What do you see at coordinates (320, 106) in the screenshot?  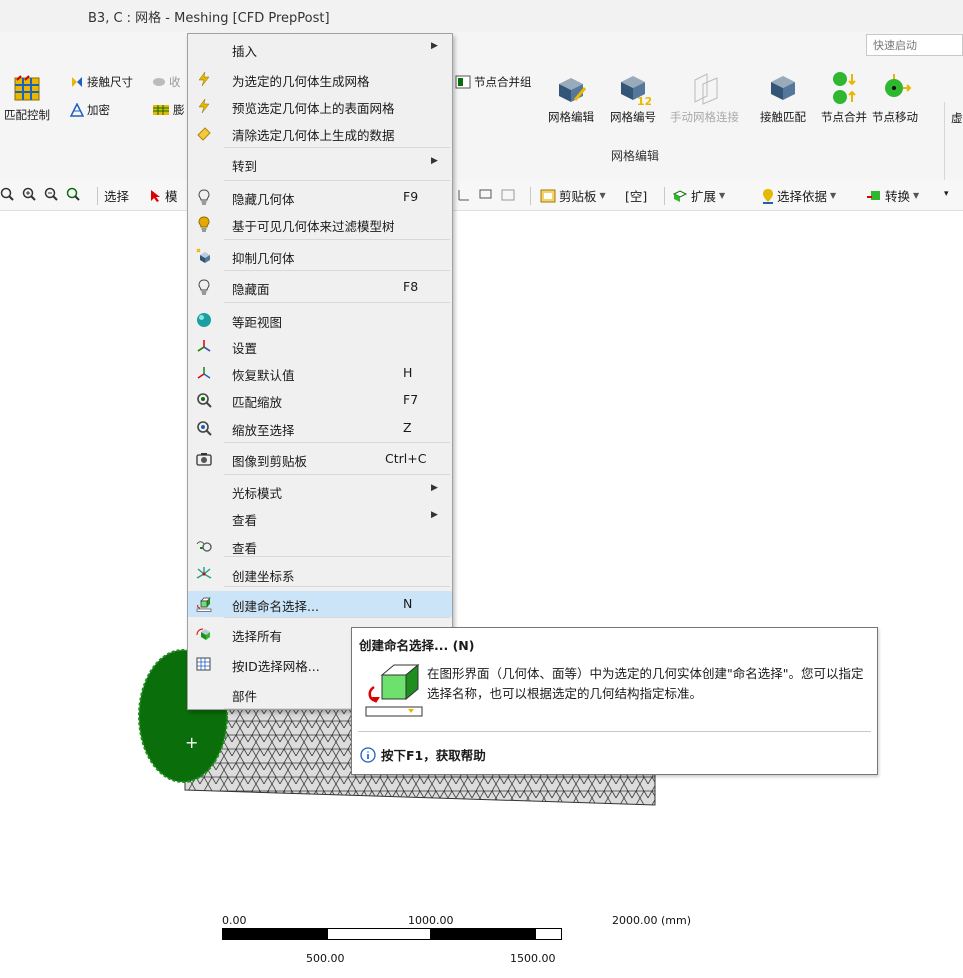 I see `menu-item: 预览选定几何体上的表面网格` at bounding box center [320, 106].